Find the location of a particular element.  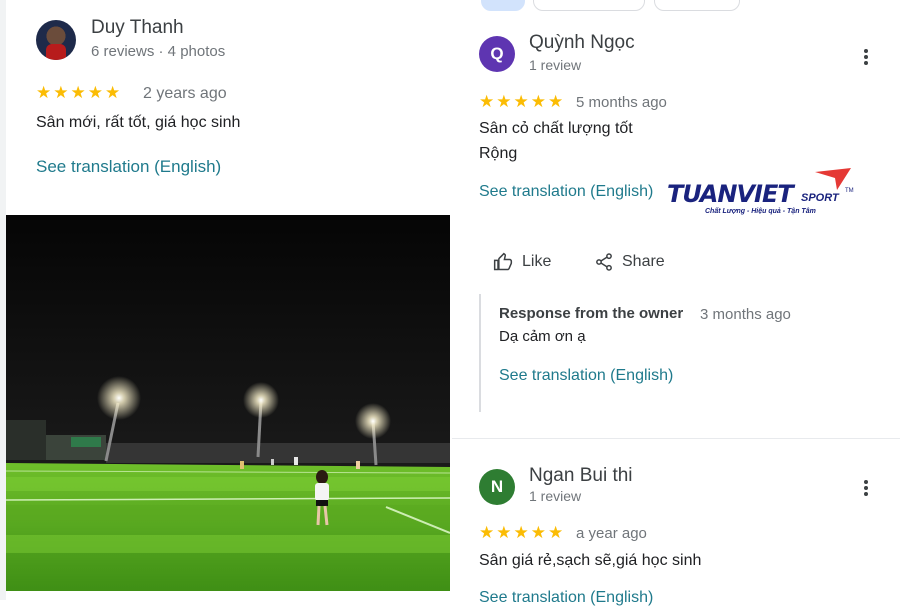

logo-swoosh-icon is located at coordinates (833, 179).